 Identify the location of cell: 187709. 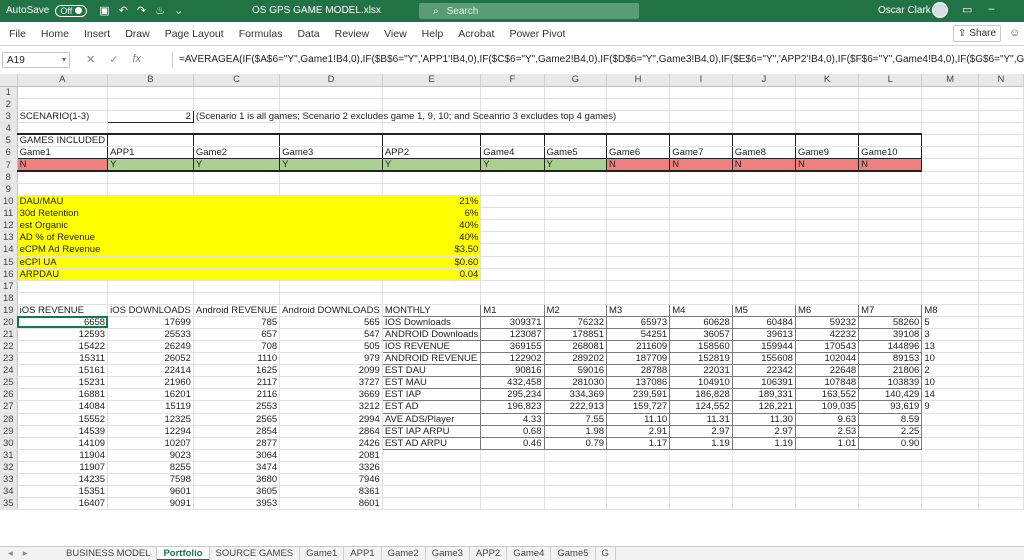
(638, 359).